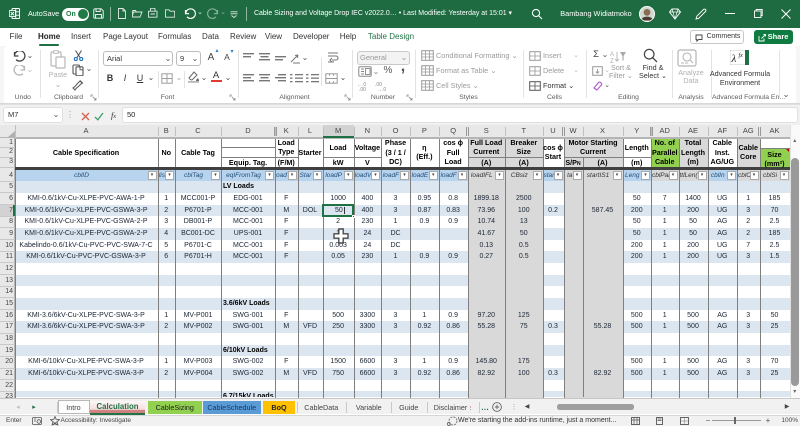  Describe the element at coordinates (612, 55) in the screenshot. I see `svg-text: A` at that location.